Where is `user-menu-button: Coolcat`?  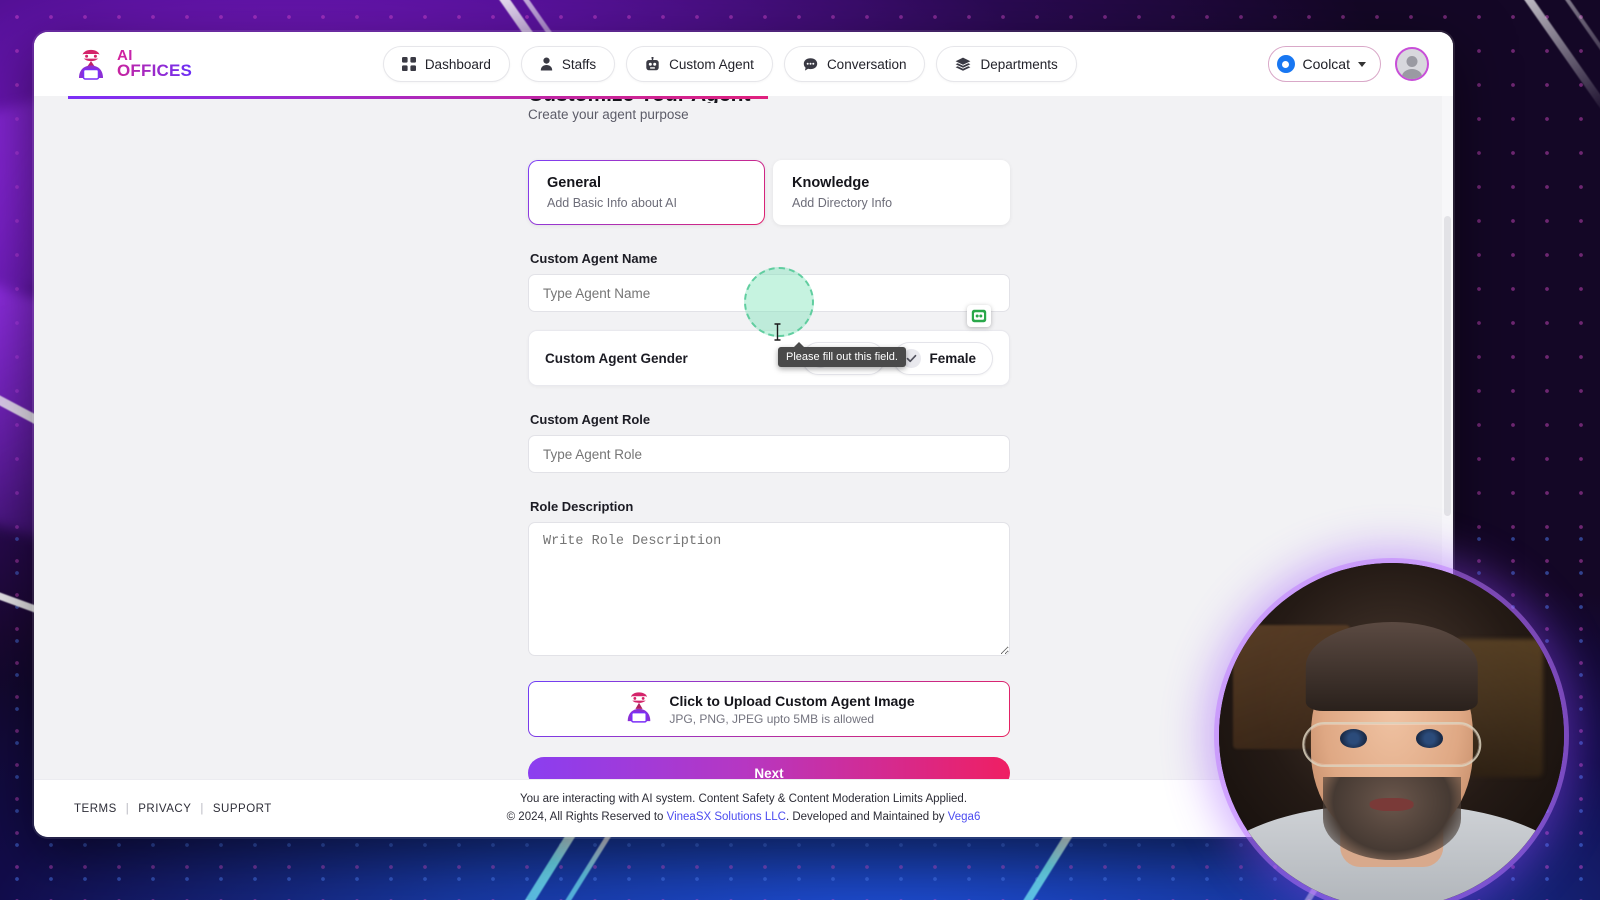 user-menu-button: Coolcat is located at coordinates (1324, 64).